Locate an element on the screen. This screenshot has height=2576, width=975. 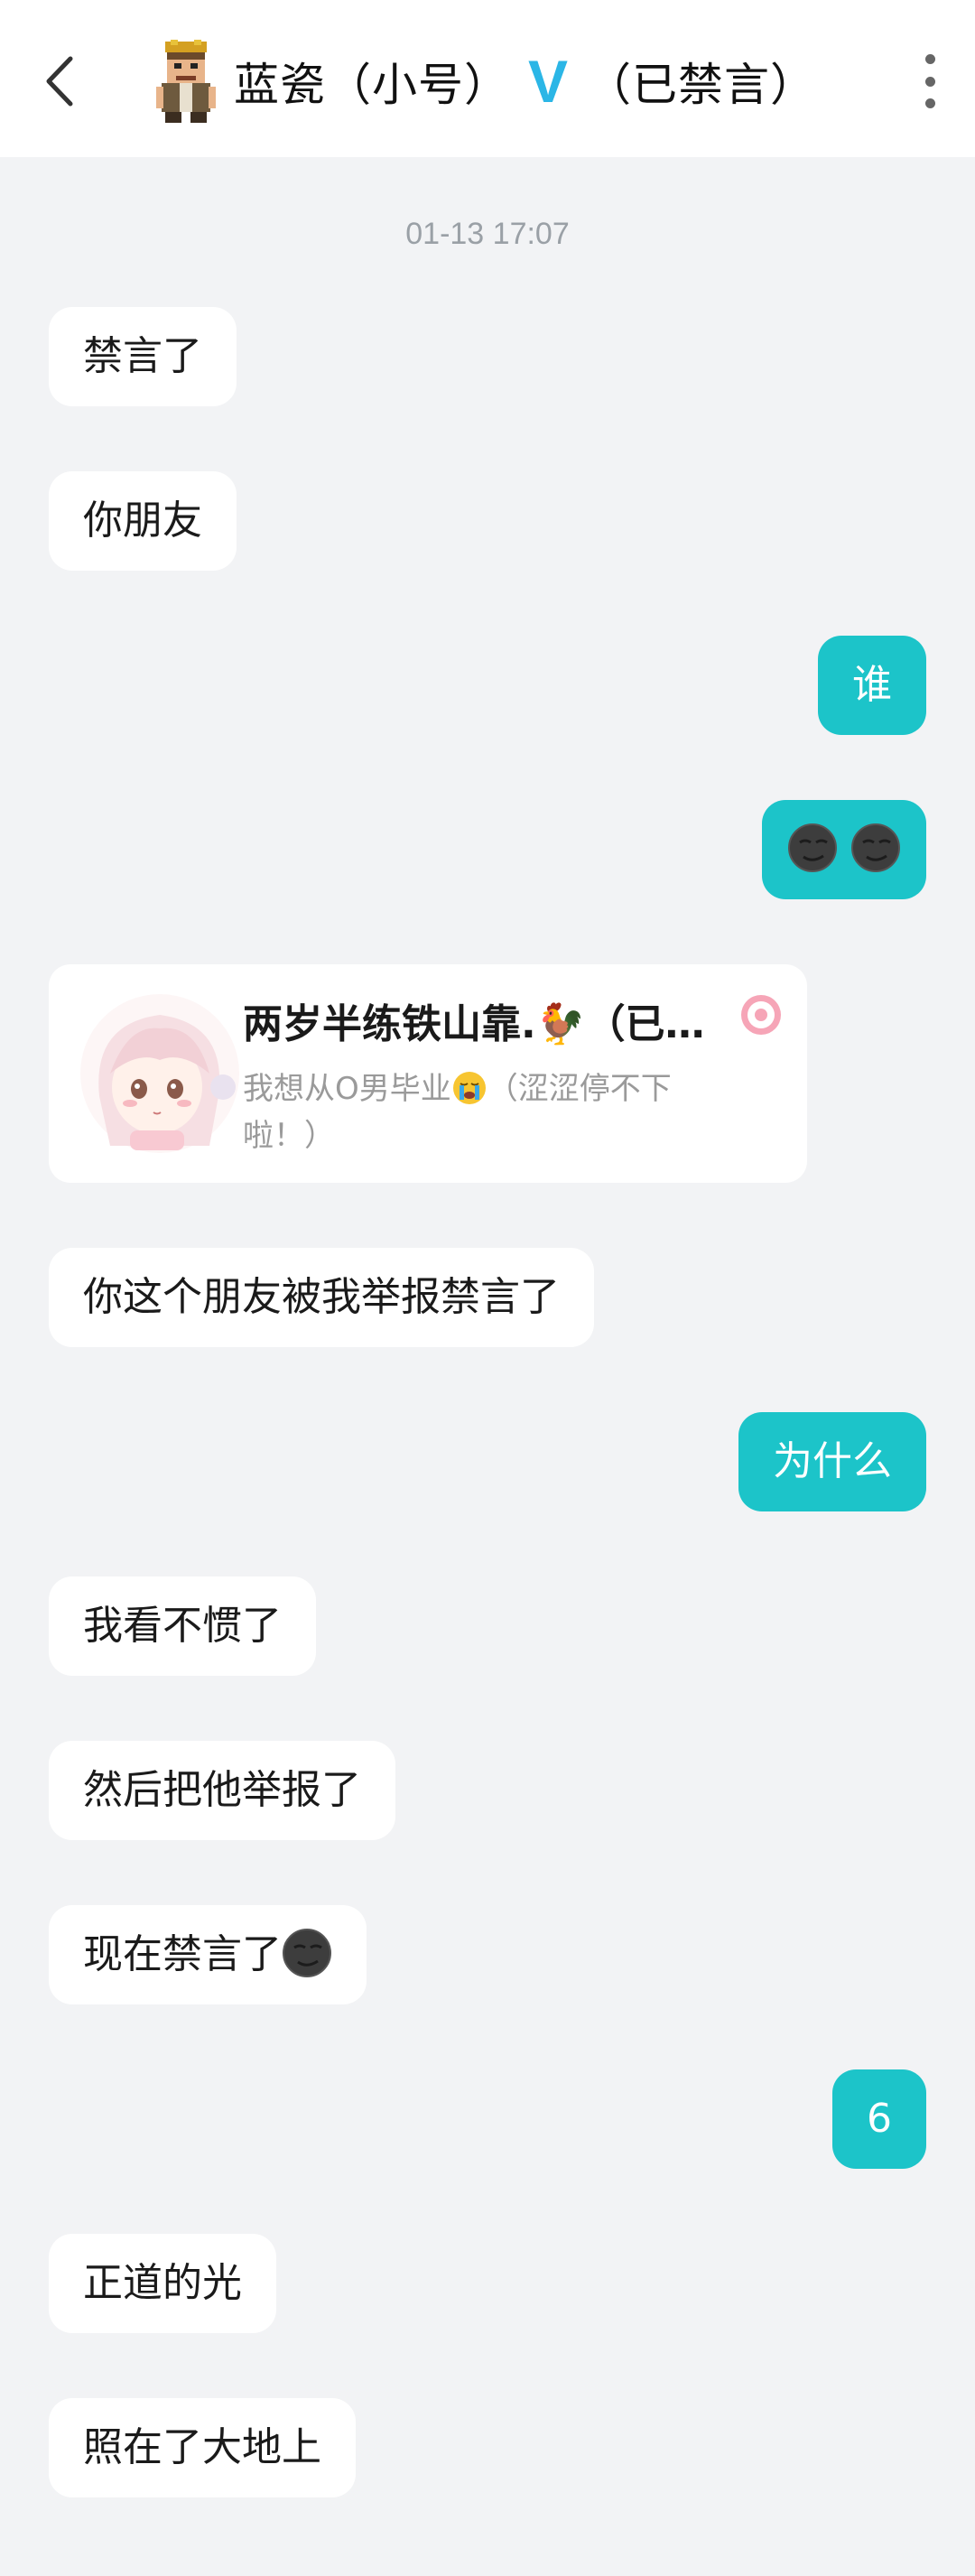
shared-profile-card: 两岁半练铁山靠.🐓（已… 我想从O男毕业 （涩涩停不下啦！） is located at coordinates (428, 1073).